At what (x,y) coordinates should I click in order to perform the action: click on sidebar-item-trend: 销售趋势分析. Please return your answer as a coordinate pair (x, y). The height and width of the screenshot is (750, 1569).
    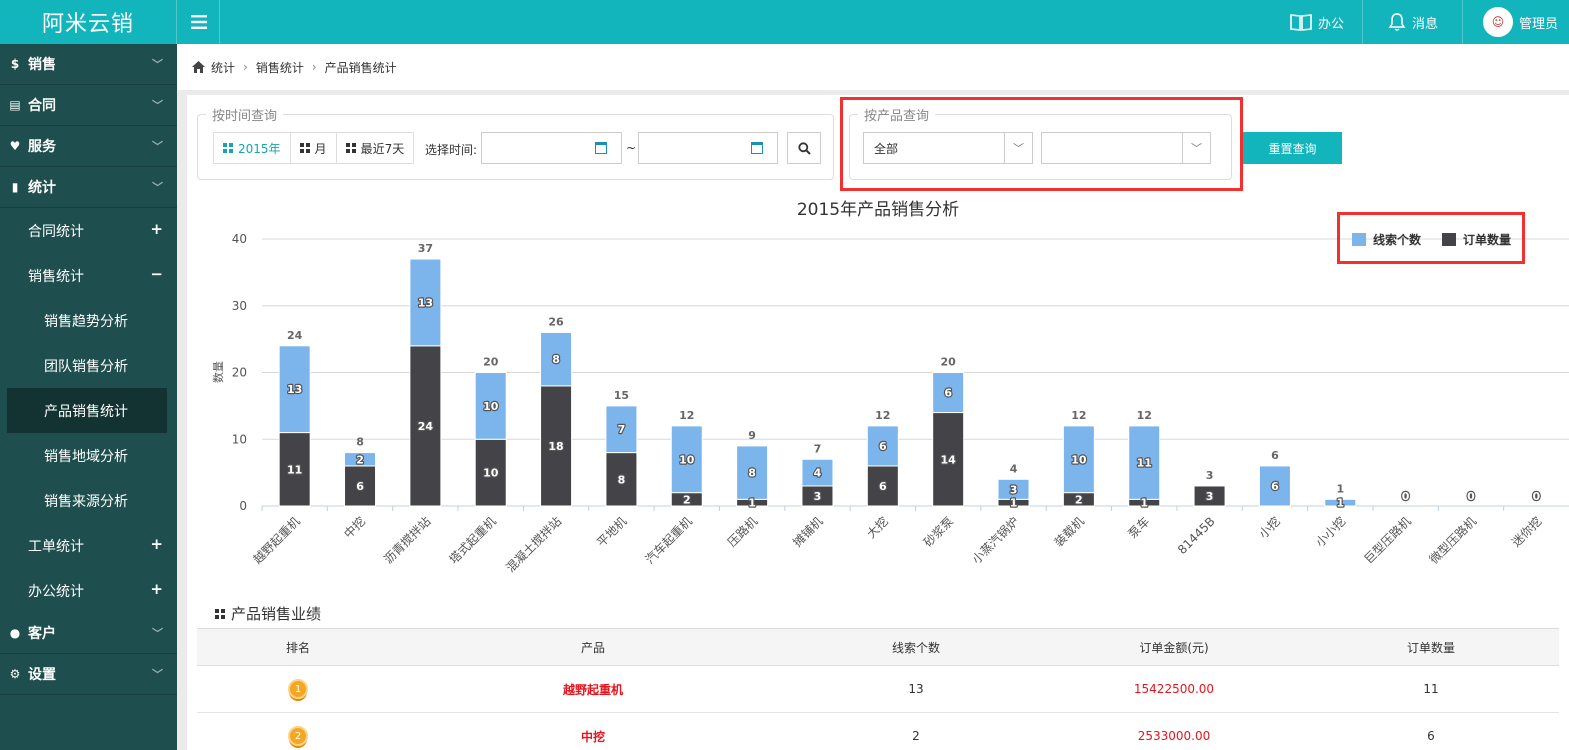
    Looking at the image, I should click on (88, 320).